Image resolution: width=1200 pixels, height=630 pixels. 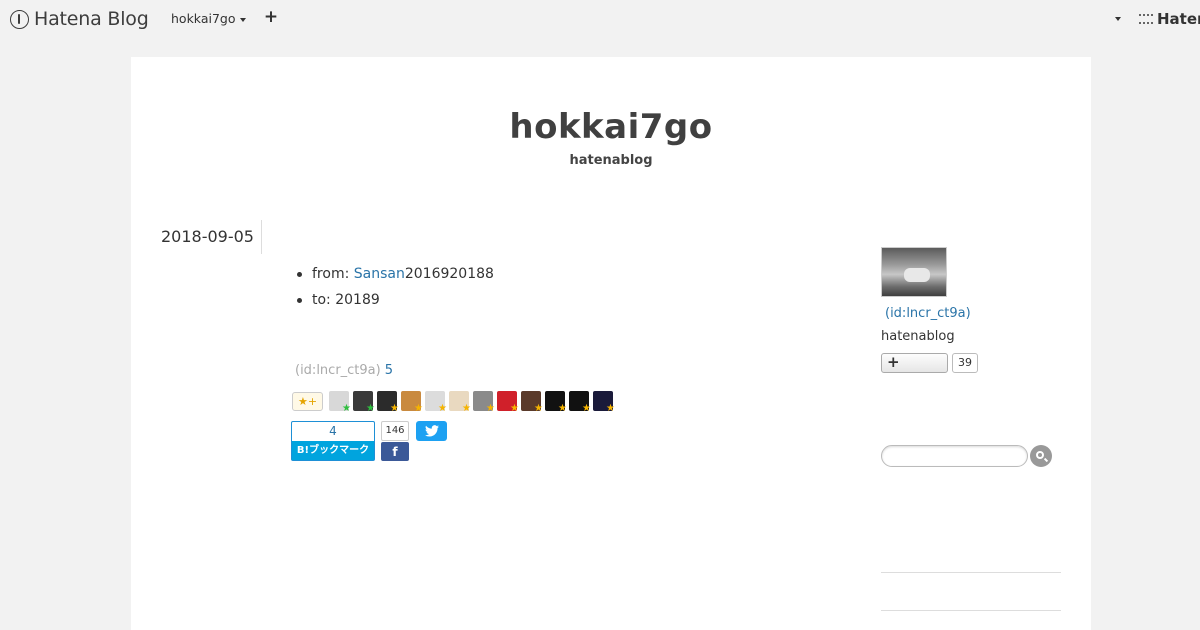 I want to click on search-button, so click(x=1041, y=456).